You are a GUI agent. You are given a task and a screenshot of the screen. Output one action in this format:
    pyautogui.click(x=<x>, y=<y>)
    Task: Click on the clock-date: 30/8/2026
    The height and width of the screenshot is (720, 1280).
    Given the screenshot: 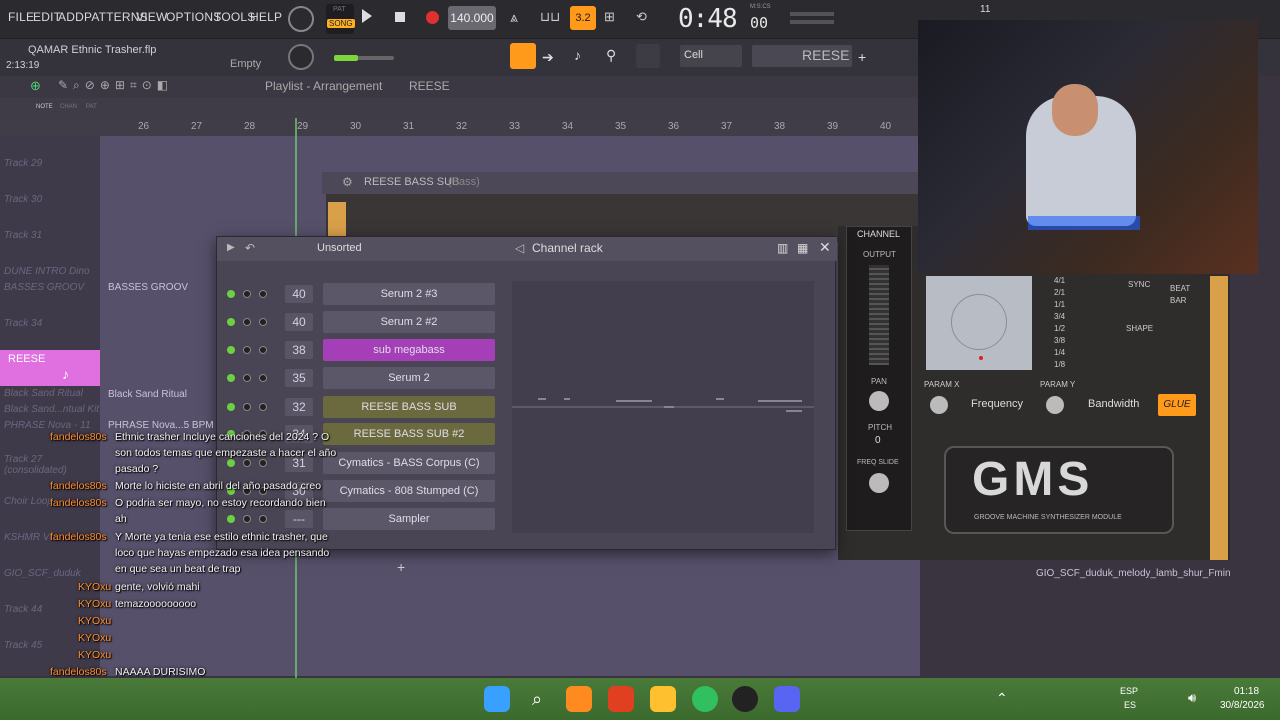 What is the action you would take?
    pyautogui.click(x=1242, y=705)
    